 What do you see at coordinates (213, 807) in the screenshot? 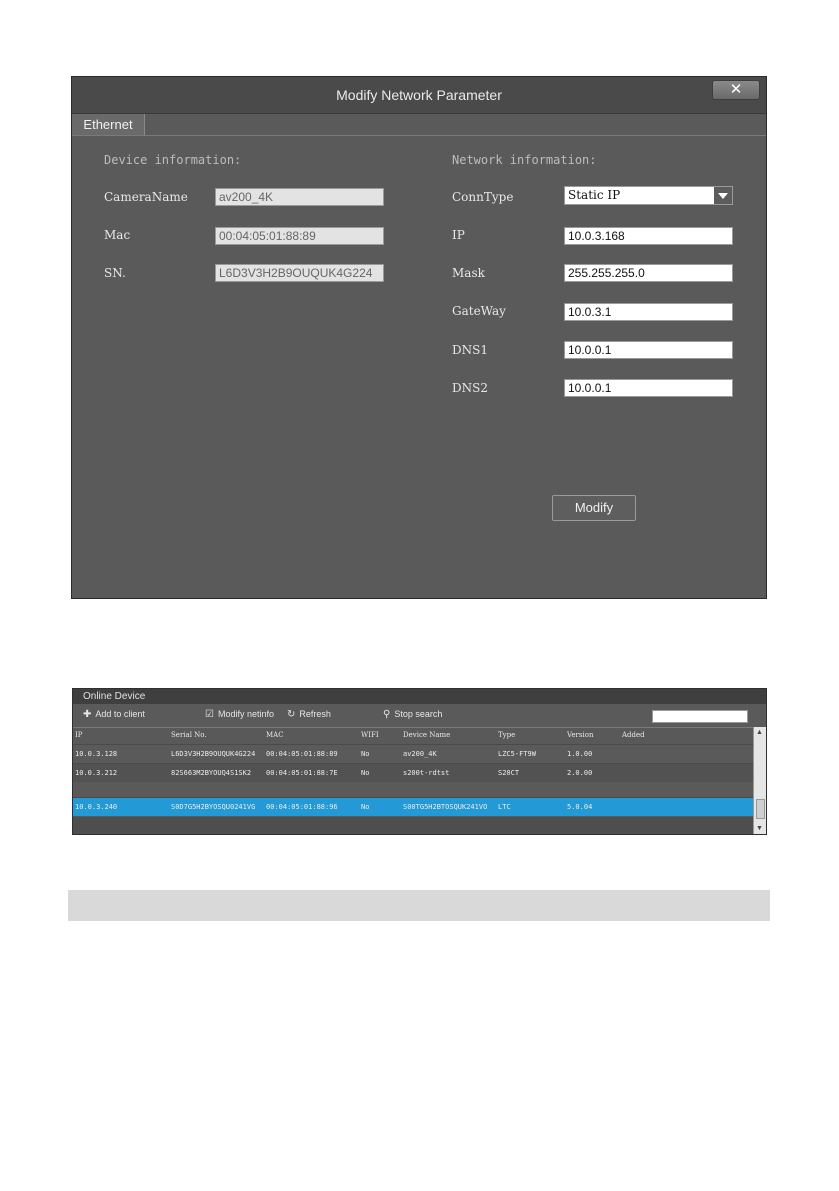
I see `cell-serial: S0D7G5H2BYOSQU0241VG` at bounding box center [213, 807].